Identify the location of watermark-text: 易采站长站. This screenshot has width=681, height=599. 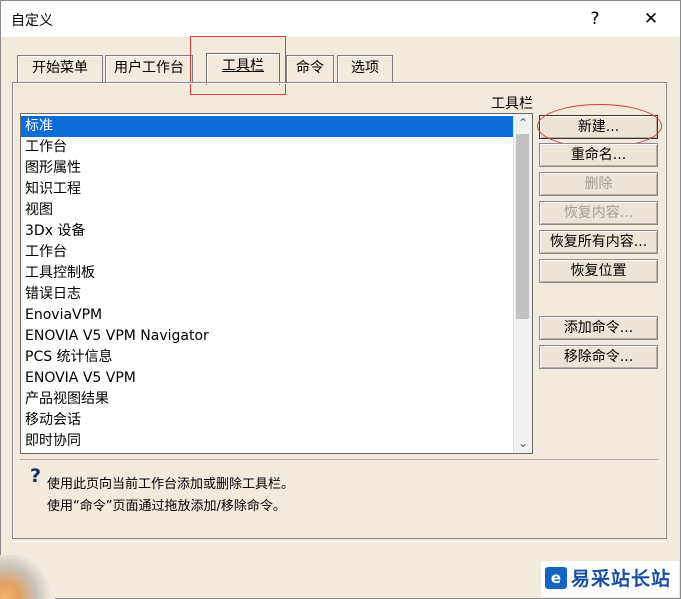
(621, 579).